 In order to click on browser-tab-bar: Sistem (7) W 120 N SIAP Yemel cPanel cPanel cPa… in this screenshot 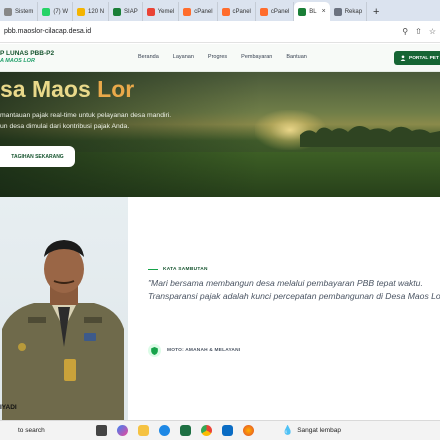, I will do `click(220, 10)`.